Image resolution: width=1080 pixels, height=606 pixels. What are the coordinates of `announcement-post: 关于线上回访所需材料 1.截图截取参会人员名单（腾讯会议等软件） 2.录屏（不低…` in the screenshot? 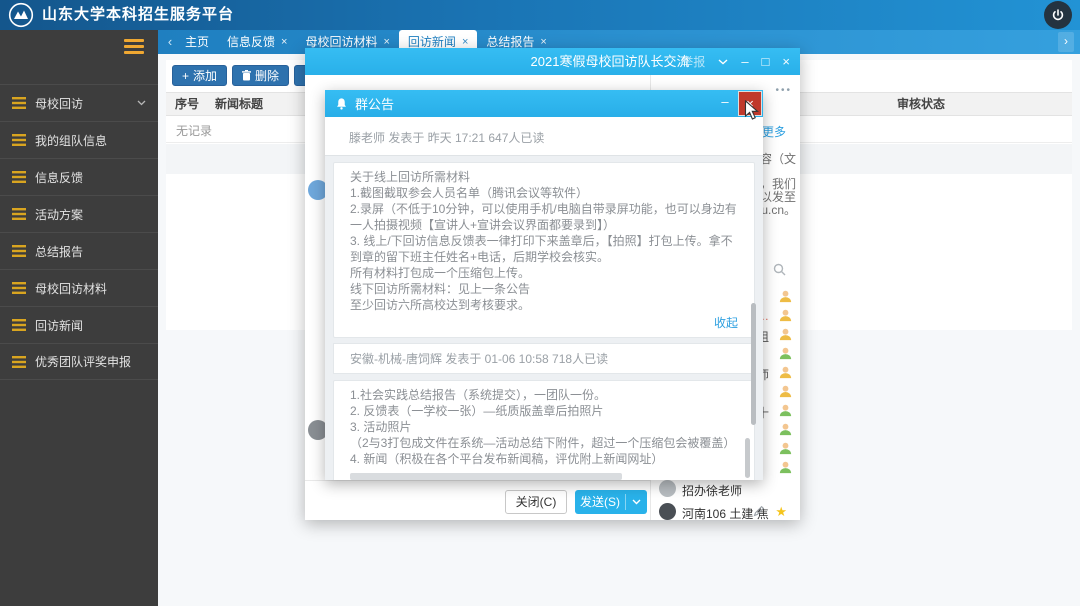 It's located at (544, 250).